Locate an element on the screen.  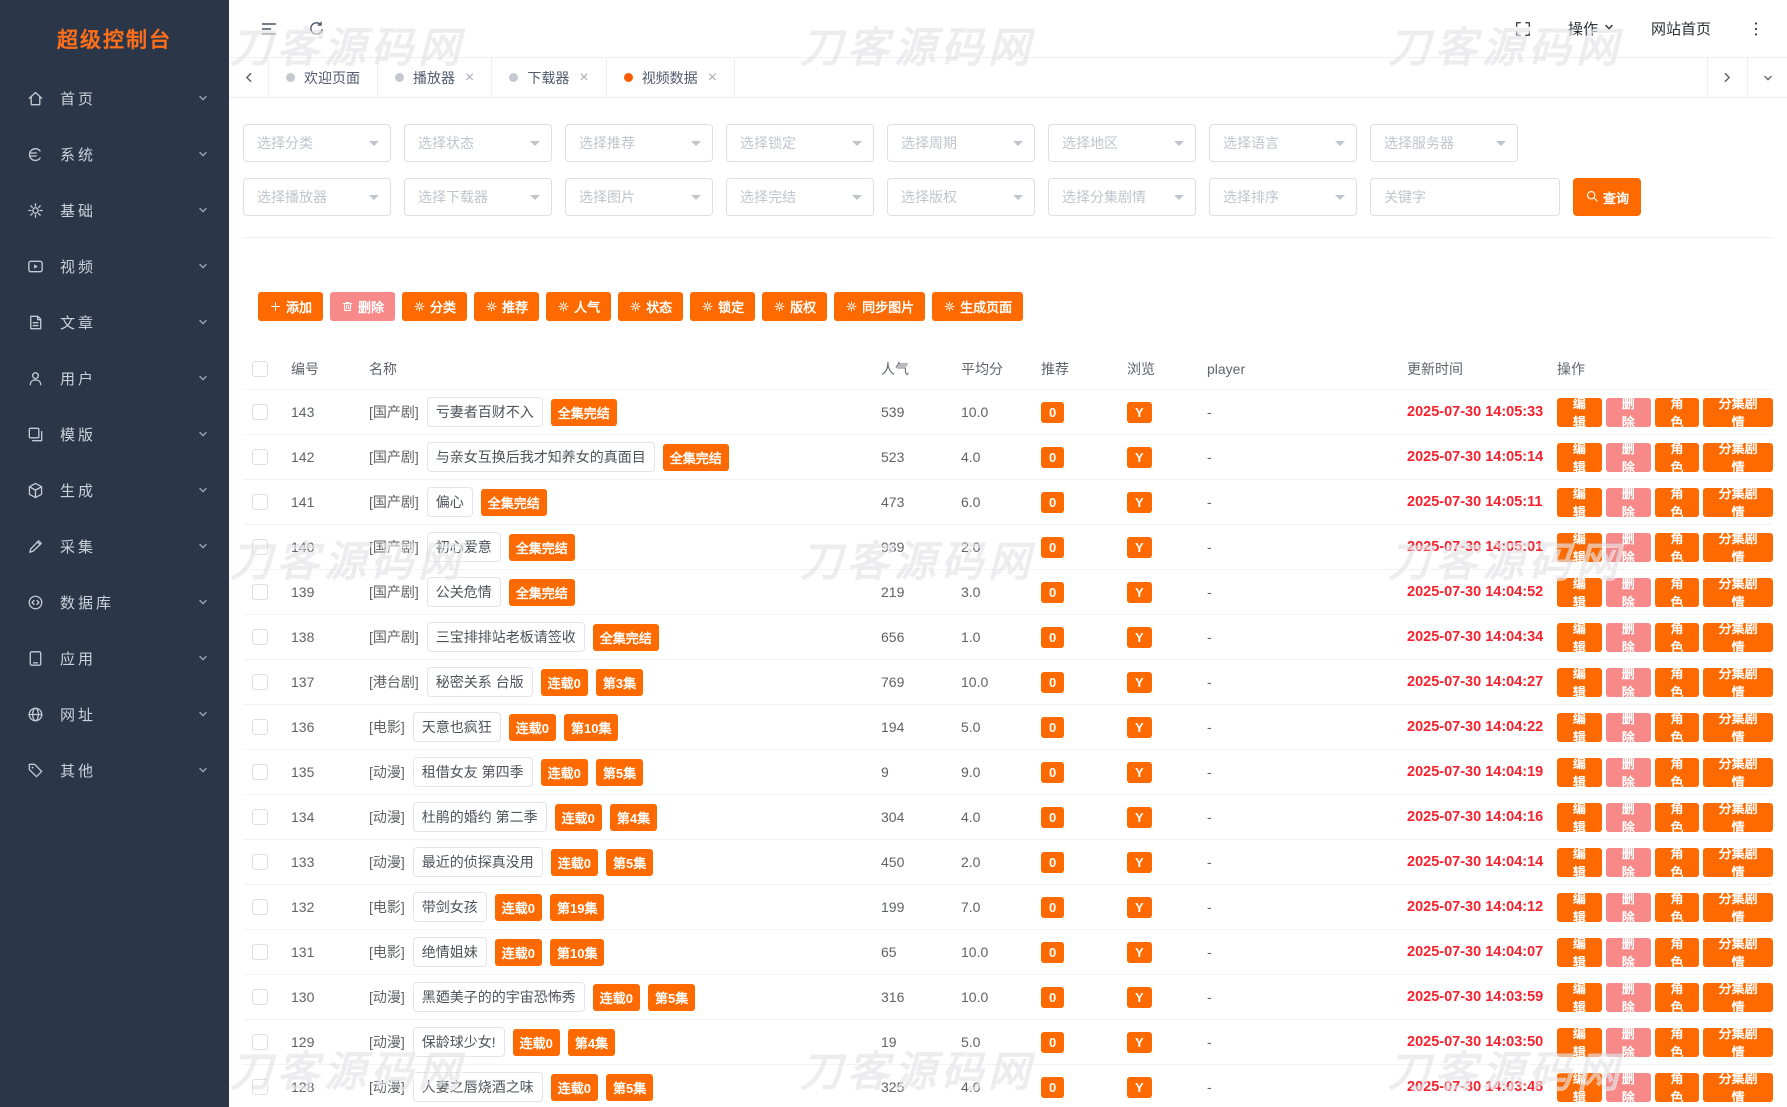
keyword-input is located at coordinates (1465, 197).